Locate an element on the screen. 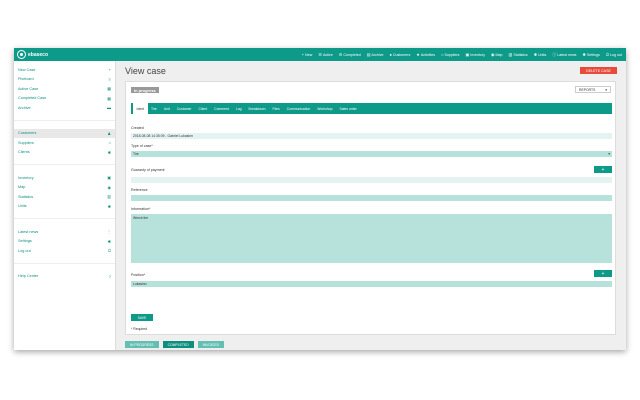 This screenshot has width=640, height=400. status-tab-in-progress: IN PROGRESS is located at coordinates (142, 344).